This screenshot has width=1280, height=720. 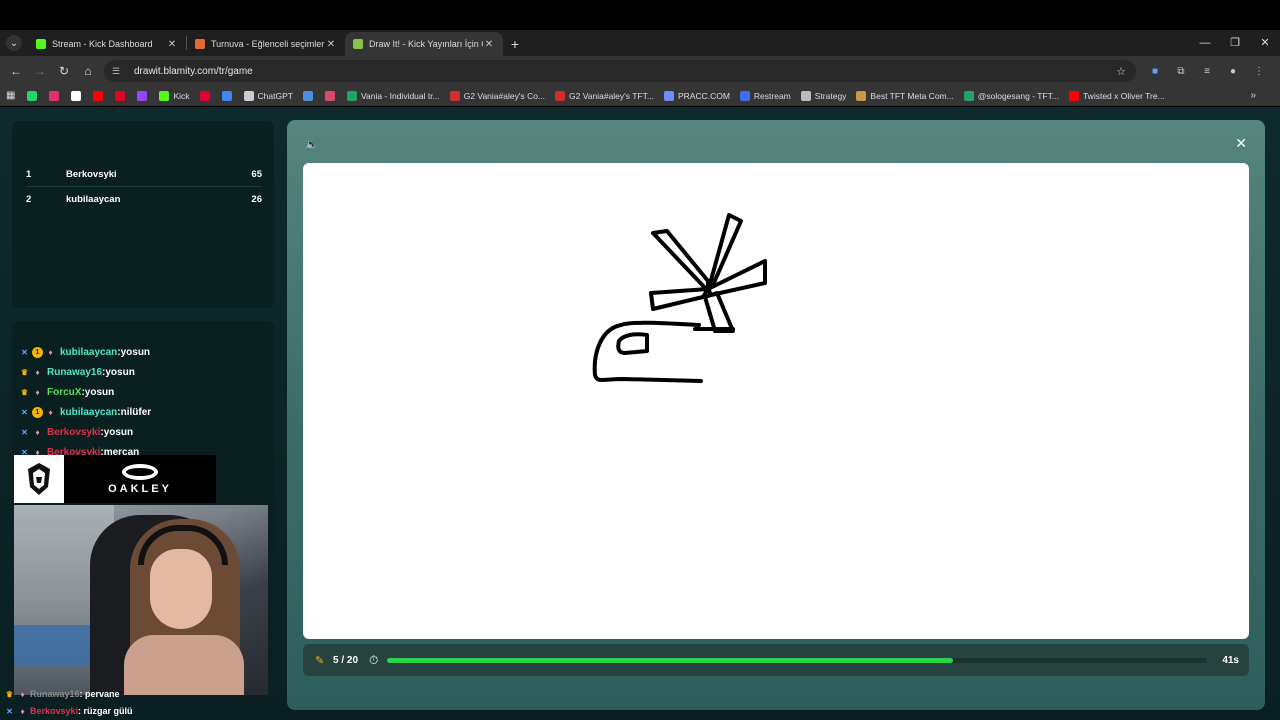 I want to click on speaker-icon: 🔈, so click(x=312, y=144).